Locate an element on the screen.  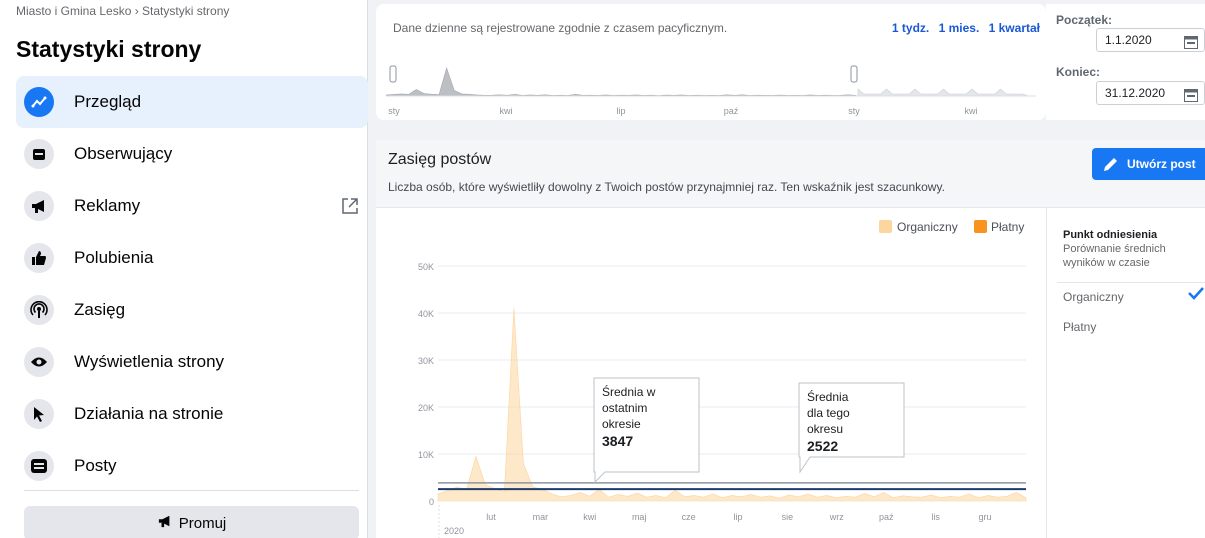
range-handle-start is located at coordinates (393, 74).